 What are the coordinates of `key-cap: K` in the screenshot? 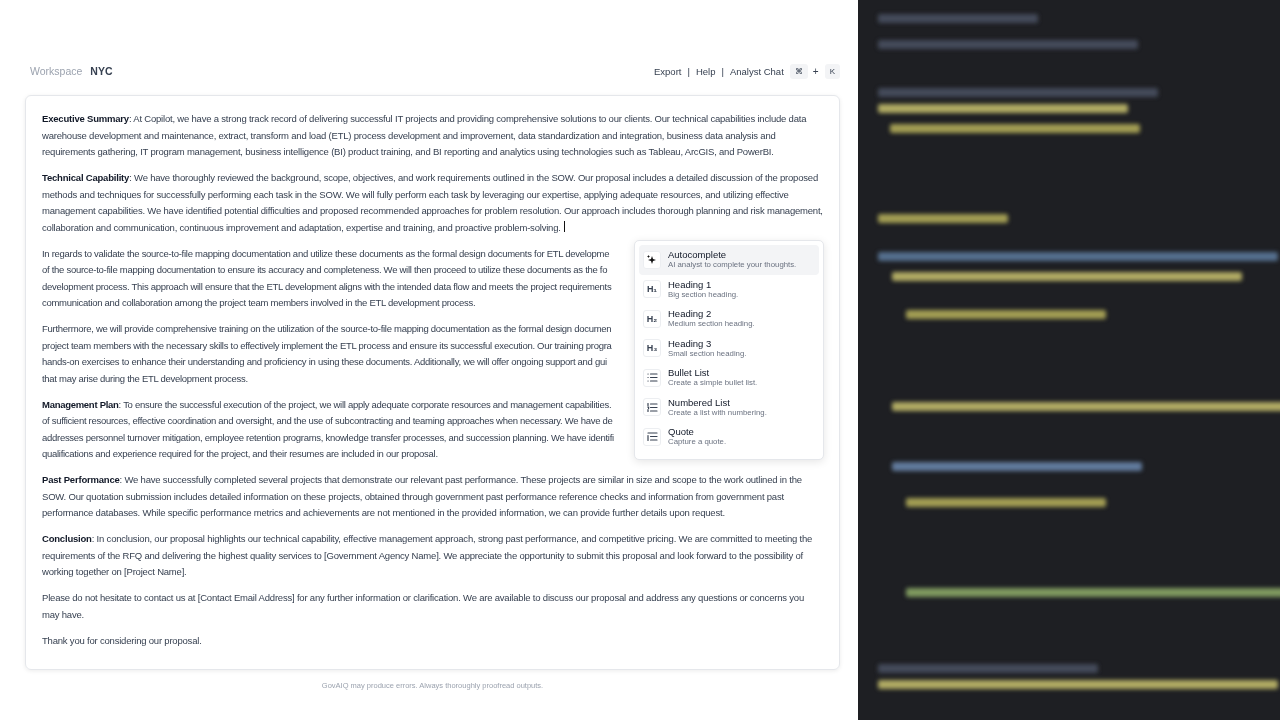 It's located at (832, 71).